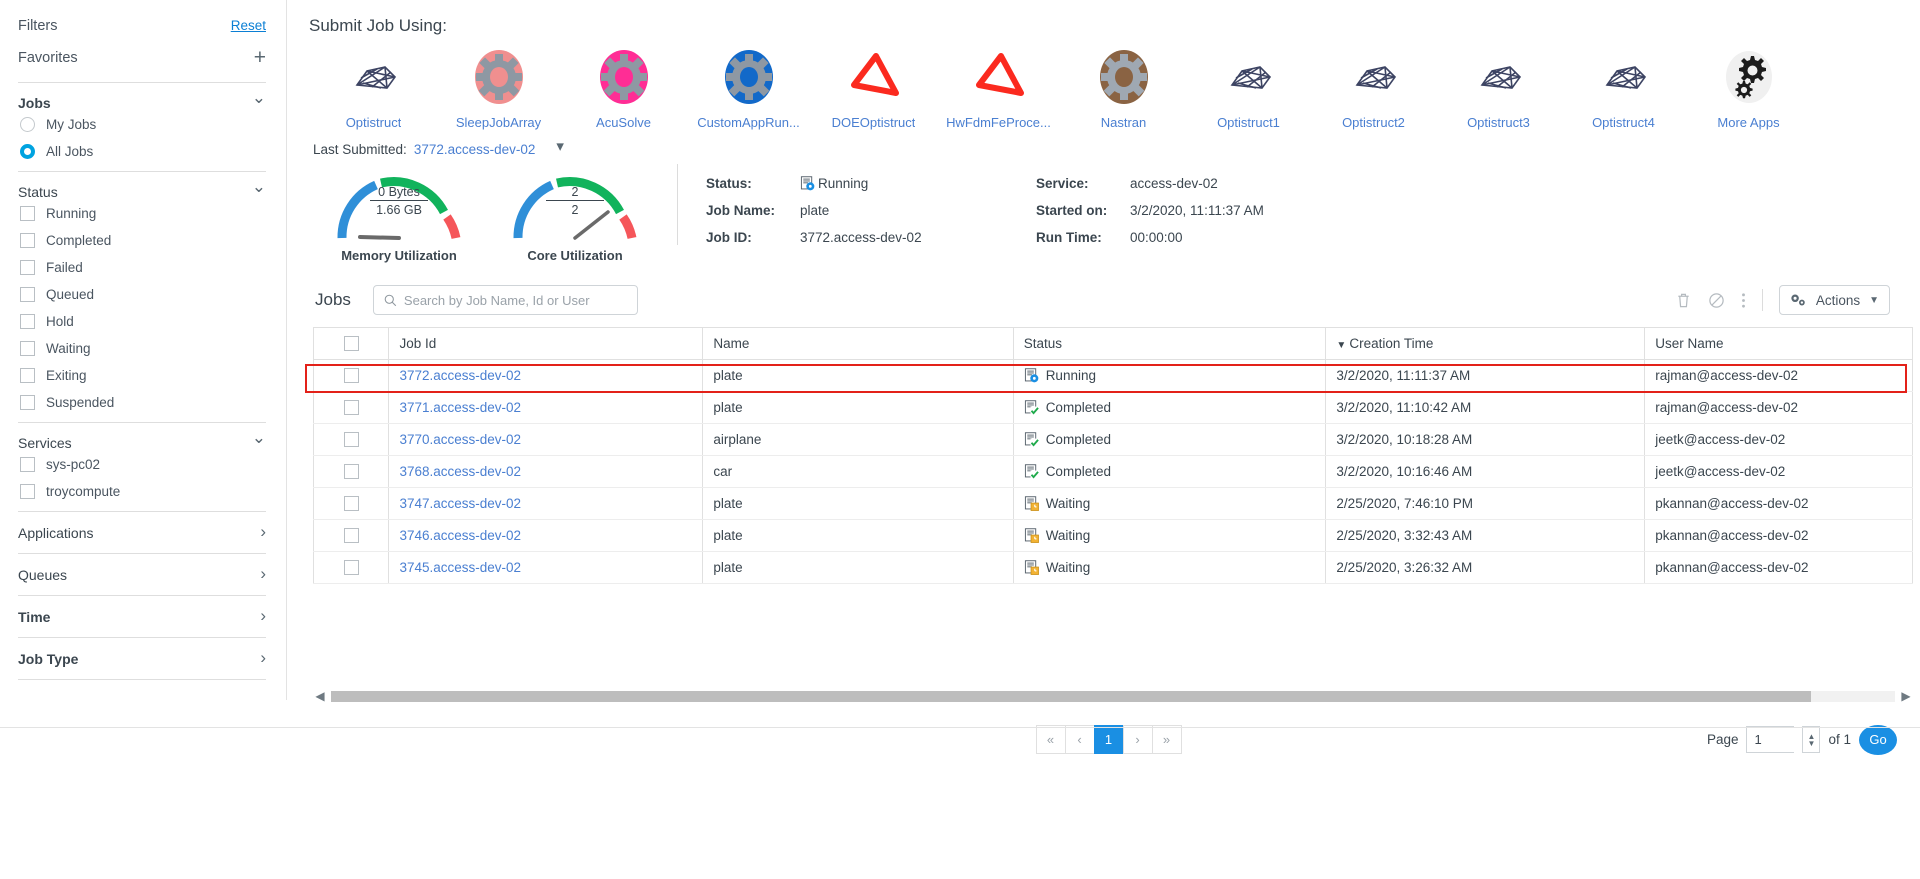 This screenshot has width=1920, height=879. I want to click on column-header-user-name: User Name, so click(1778, 343).